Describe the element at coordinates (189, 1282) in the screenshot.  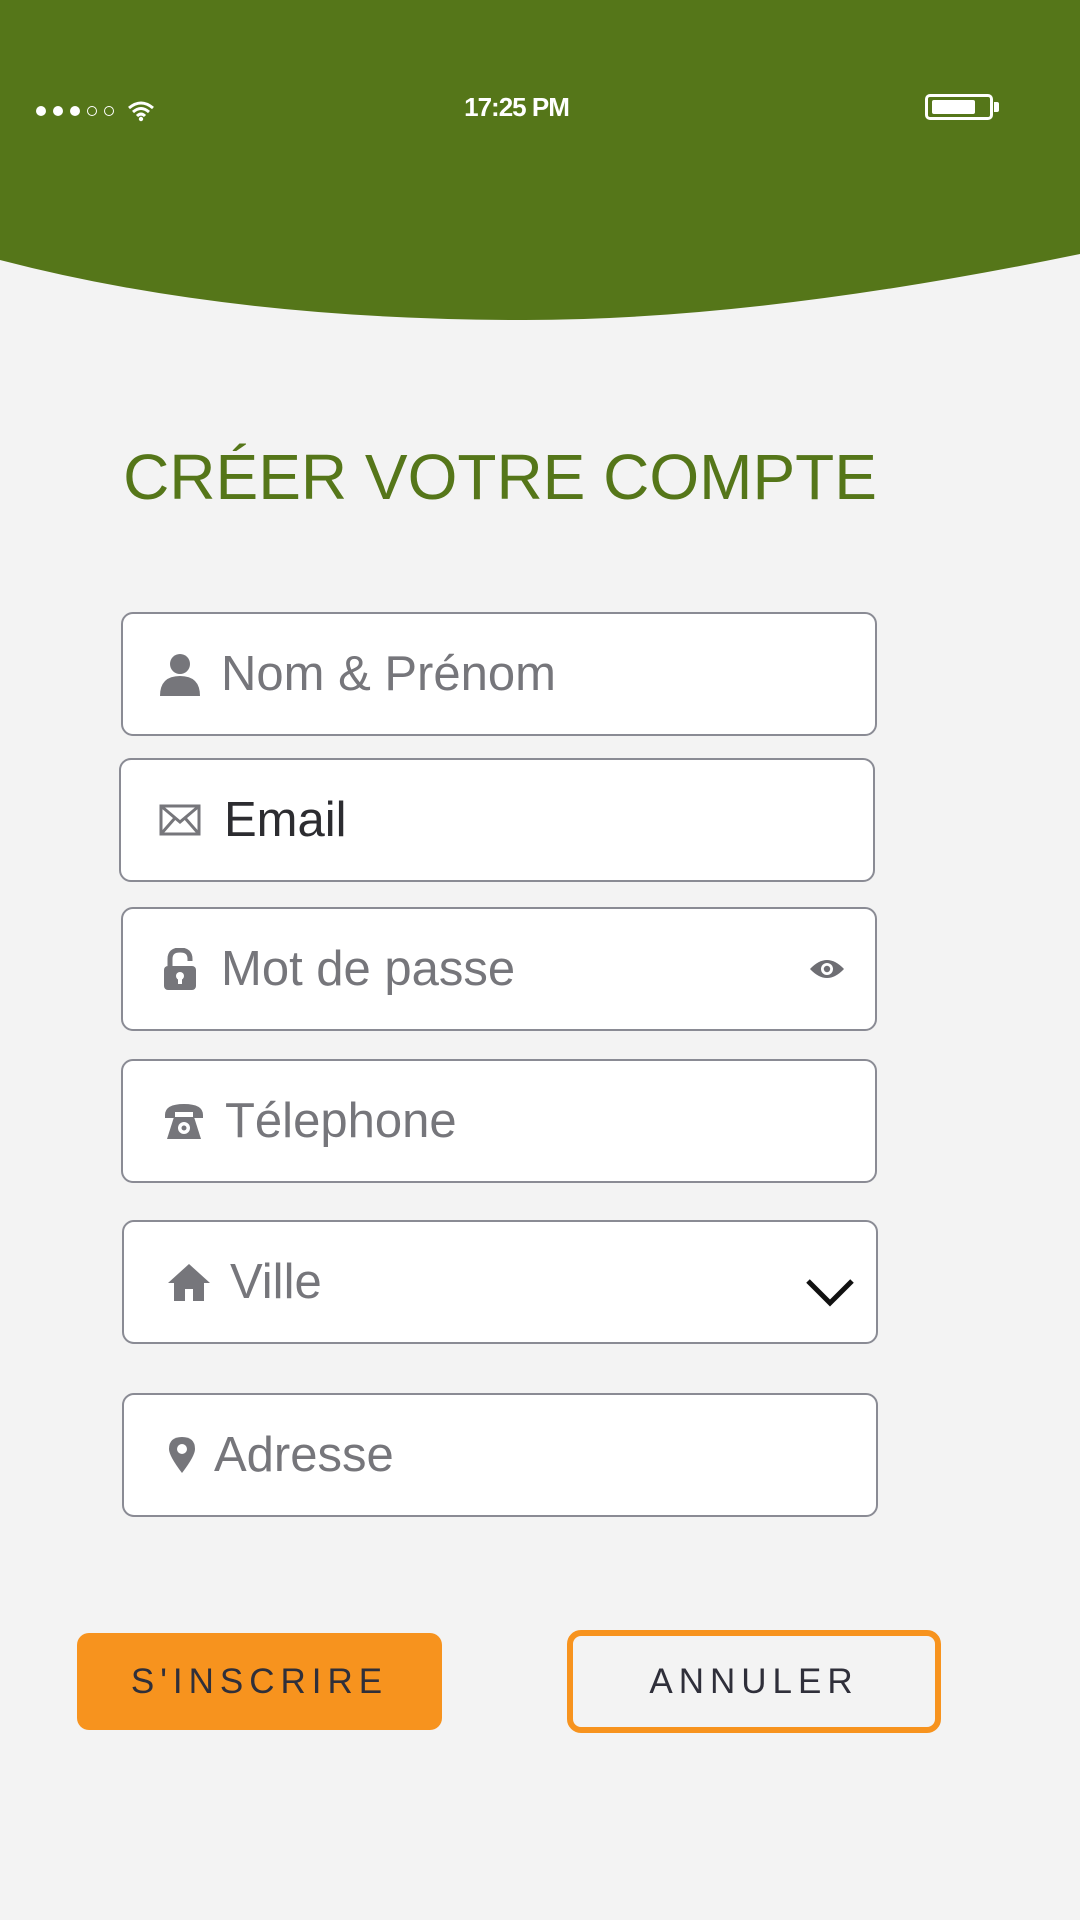
I see `home-icon` at that location.